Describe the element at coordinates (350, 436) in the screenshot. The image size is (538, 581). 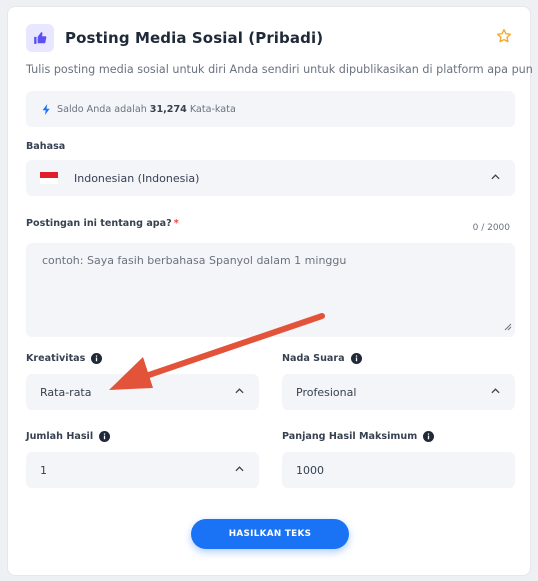
I see `max-length-label-text: Panjang Hasil Maksimum` at that location.